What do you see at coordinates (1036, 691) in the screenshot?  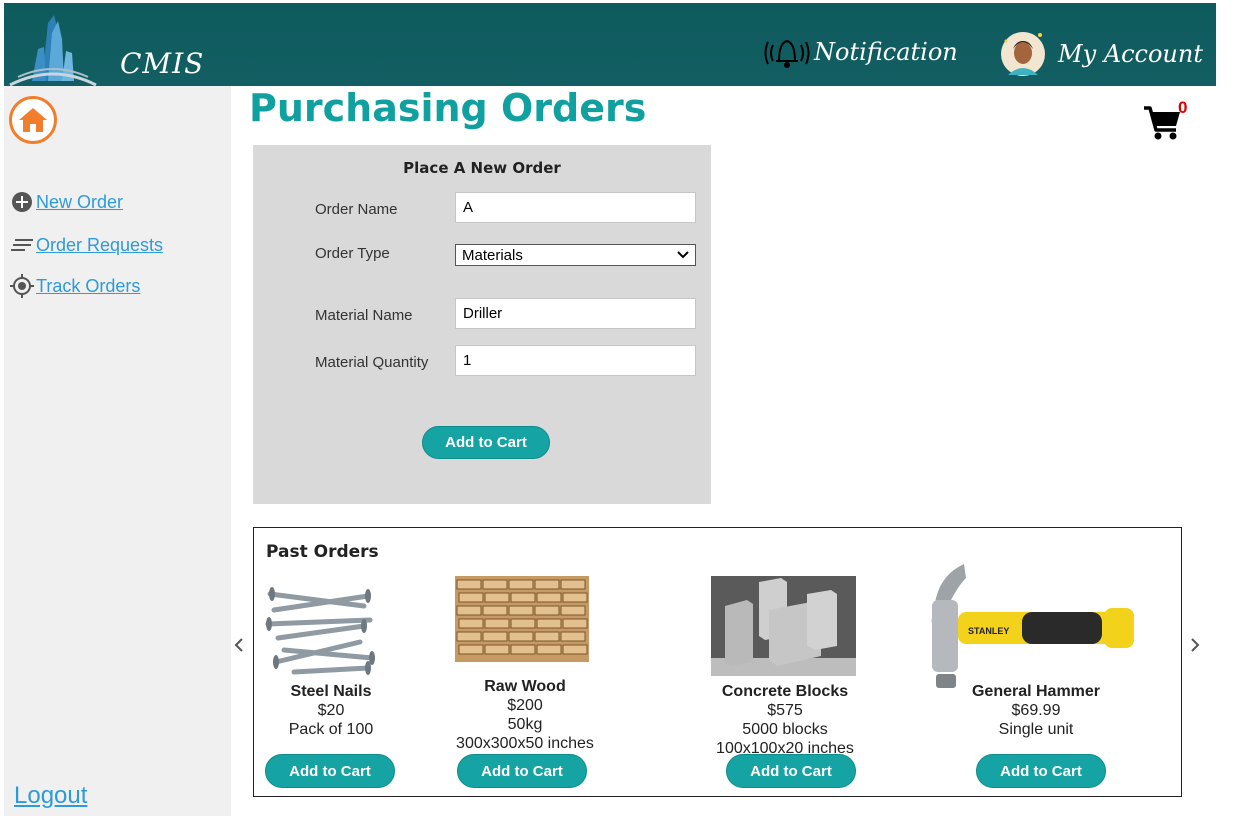 I see `product-name: General Hammer` at bounding box center [1036, 691].